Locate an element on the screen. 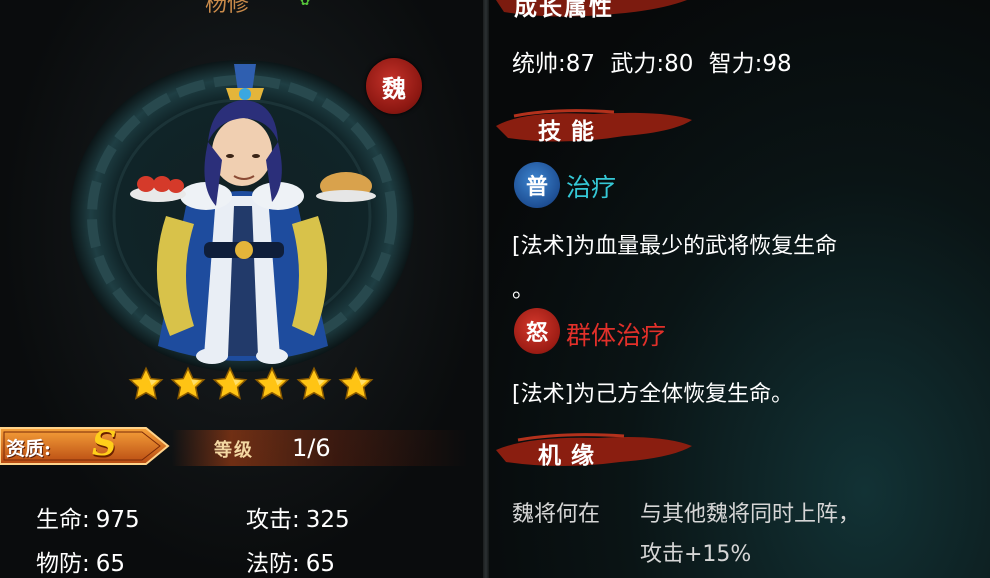 The height and width of the screenshot is (578, 990). growth-attributes: 统帅:87 武力:80 智力:98 is located at coordinates (652, 64).